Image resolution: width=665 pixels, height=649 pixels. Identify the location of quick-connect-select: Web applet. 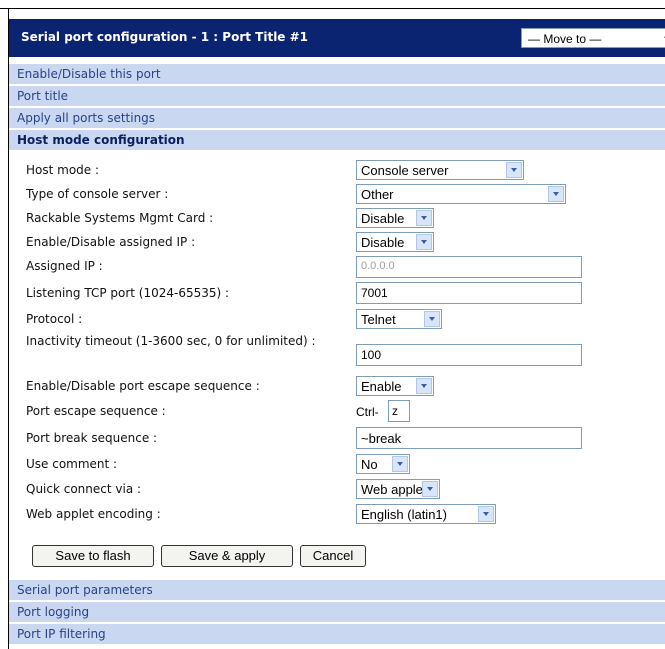
(398, 489).